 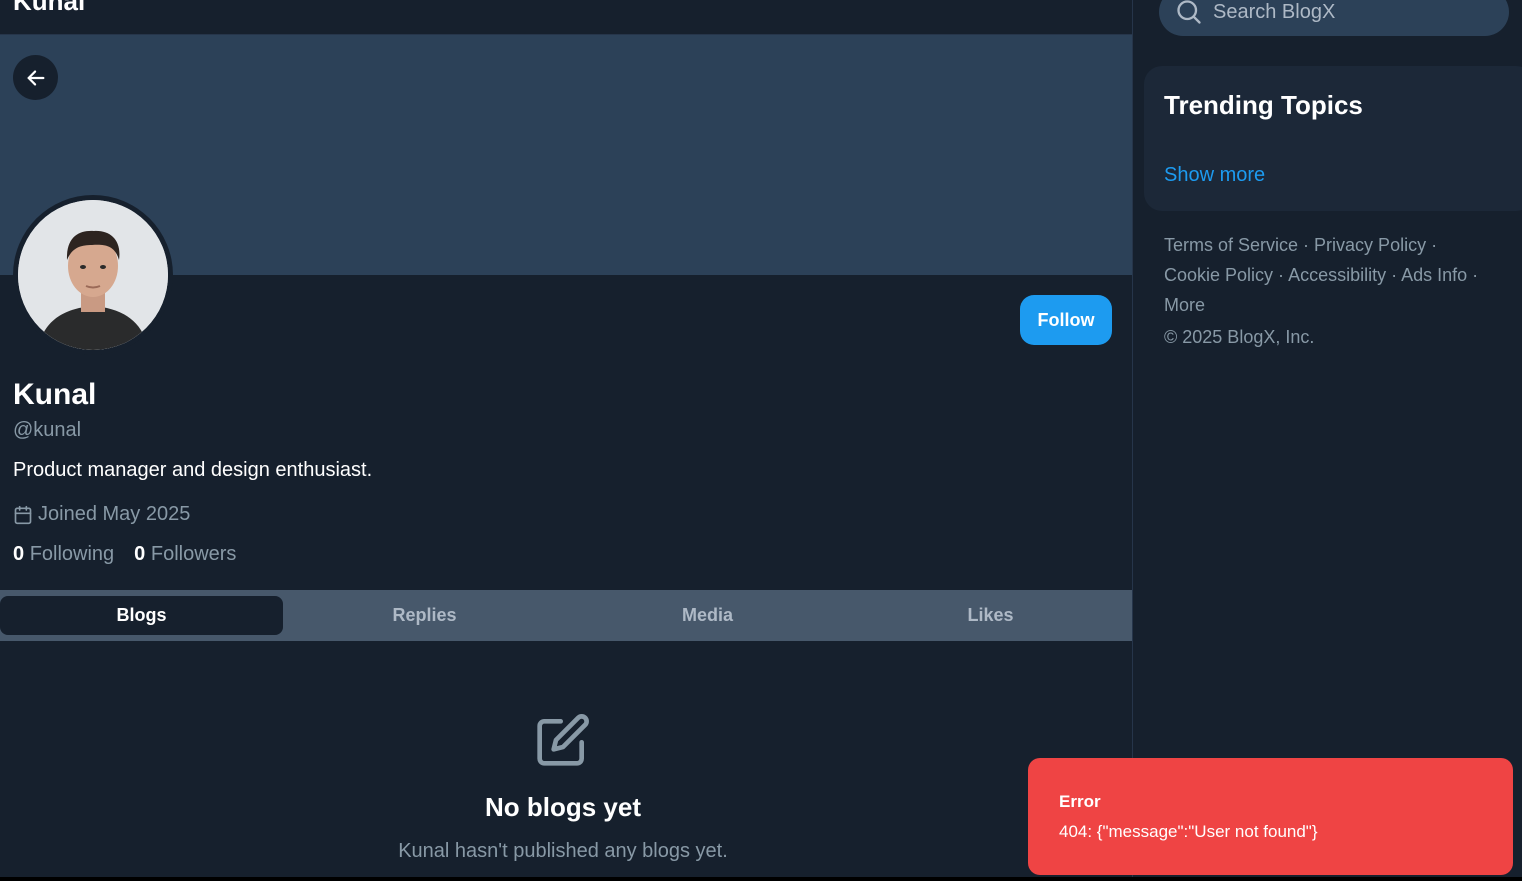 I want to click on privacy-link: Privacy Policy, so click(x=1370, y=245).